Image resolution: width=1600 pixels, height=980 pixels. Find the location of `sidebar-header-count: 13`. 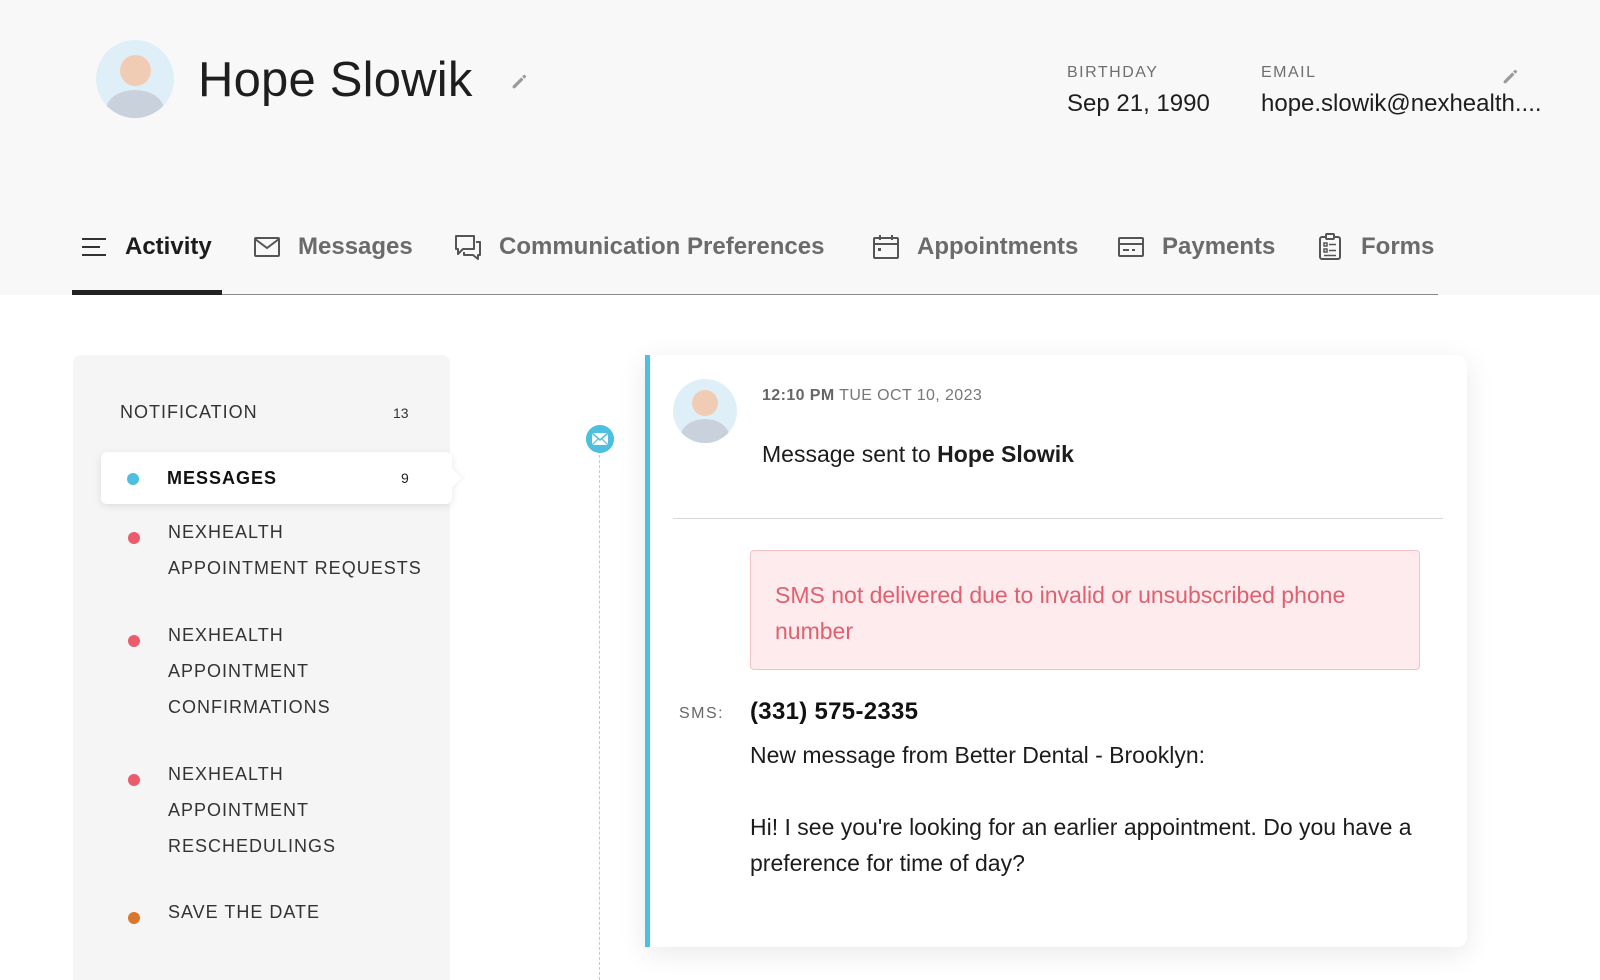

sidebar-header-count: 13 is located at coordinates (401, 413).